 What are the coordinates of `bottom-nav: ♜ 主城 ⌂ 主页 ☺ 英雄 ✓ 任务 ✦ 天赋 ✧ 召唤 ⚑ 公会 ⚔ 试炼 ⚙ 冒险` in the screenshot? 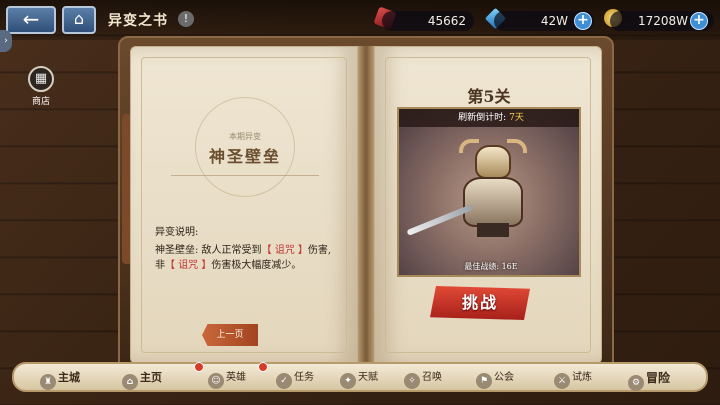 It's located at (360, 377).